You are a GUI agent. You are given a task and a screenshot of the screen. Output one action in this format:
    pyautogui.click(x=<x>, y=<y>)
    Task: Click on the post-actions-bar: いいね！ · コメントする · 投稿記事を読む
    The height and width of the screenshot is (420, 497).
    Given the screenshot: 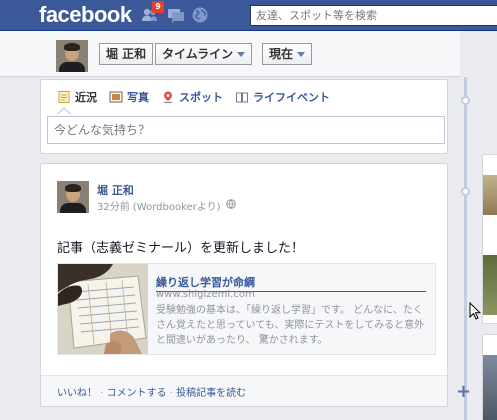 What is the action you would take?
    pyautogui.click(x=244, y=390)
    